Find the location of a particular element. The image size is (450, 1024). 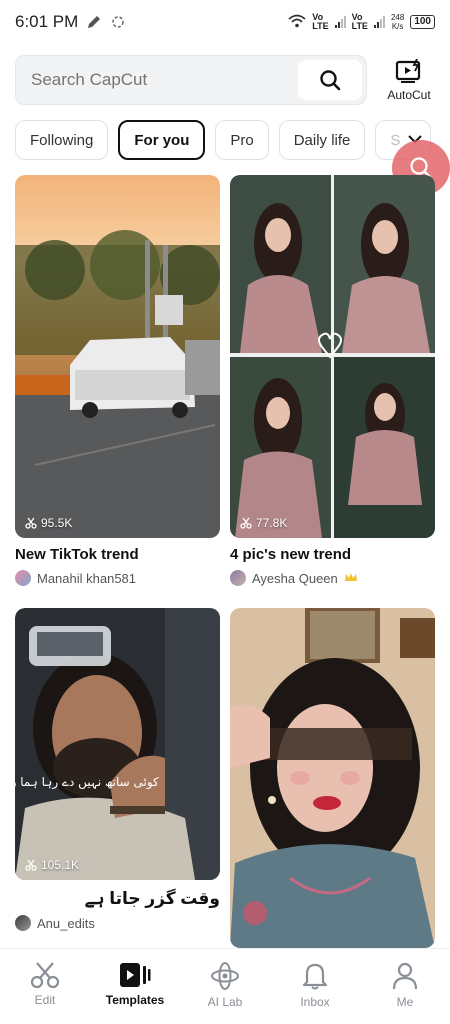

nav-label: Edit is located at coordinates (45, 1000).